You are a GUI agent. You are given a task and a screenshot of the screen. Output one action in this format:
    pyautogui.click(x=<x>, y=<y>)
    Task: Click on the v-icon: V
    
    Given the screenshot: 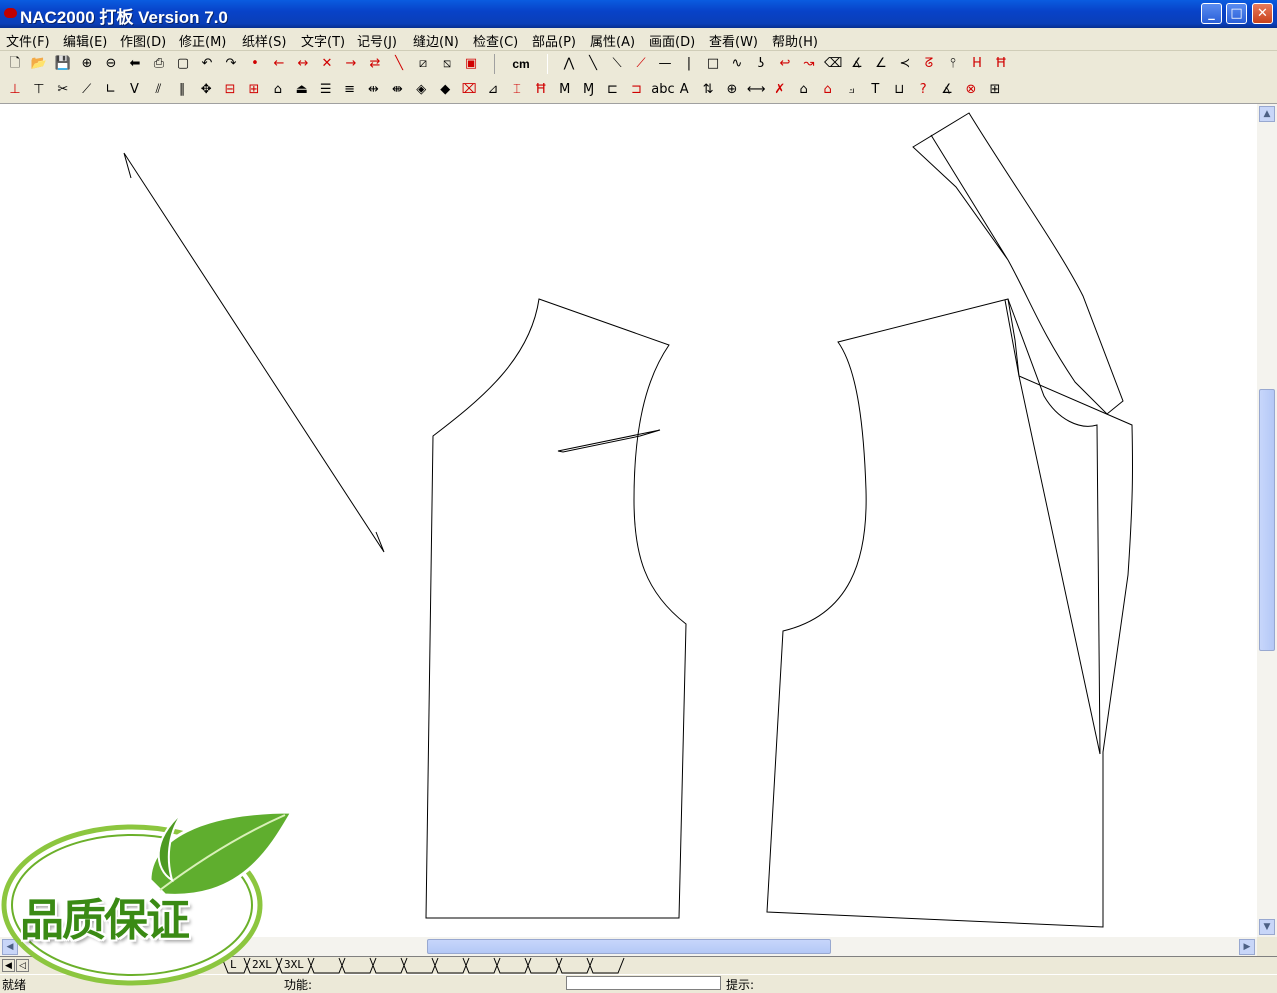 What is the action you would take?
    pyautogui.click(x=135, y=90)
    